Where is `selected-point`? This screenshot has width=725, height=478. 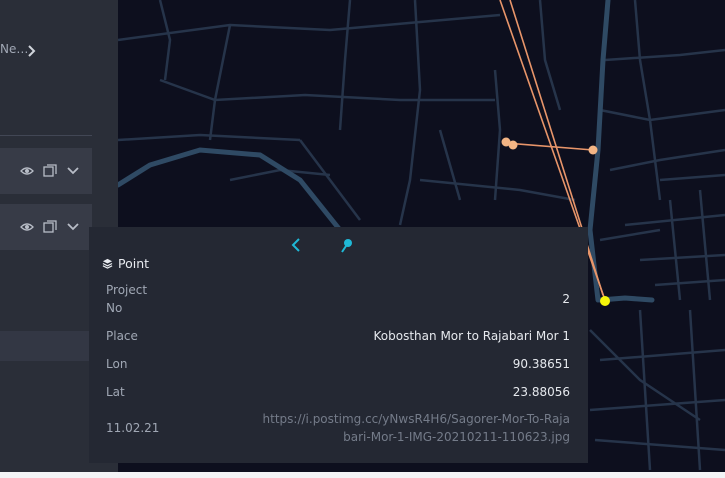
selected-point is located at coordinates (605, 301).